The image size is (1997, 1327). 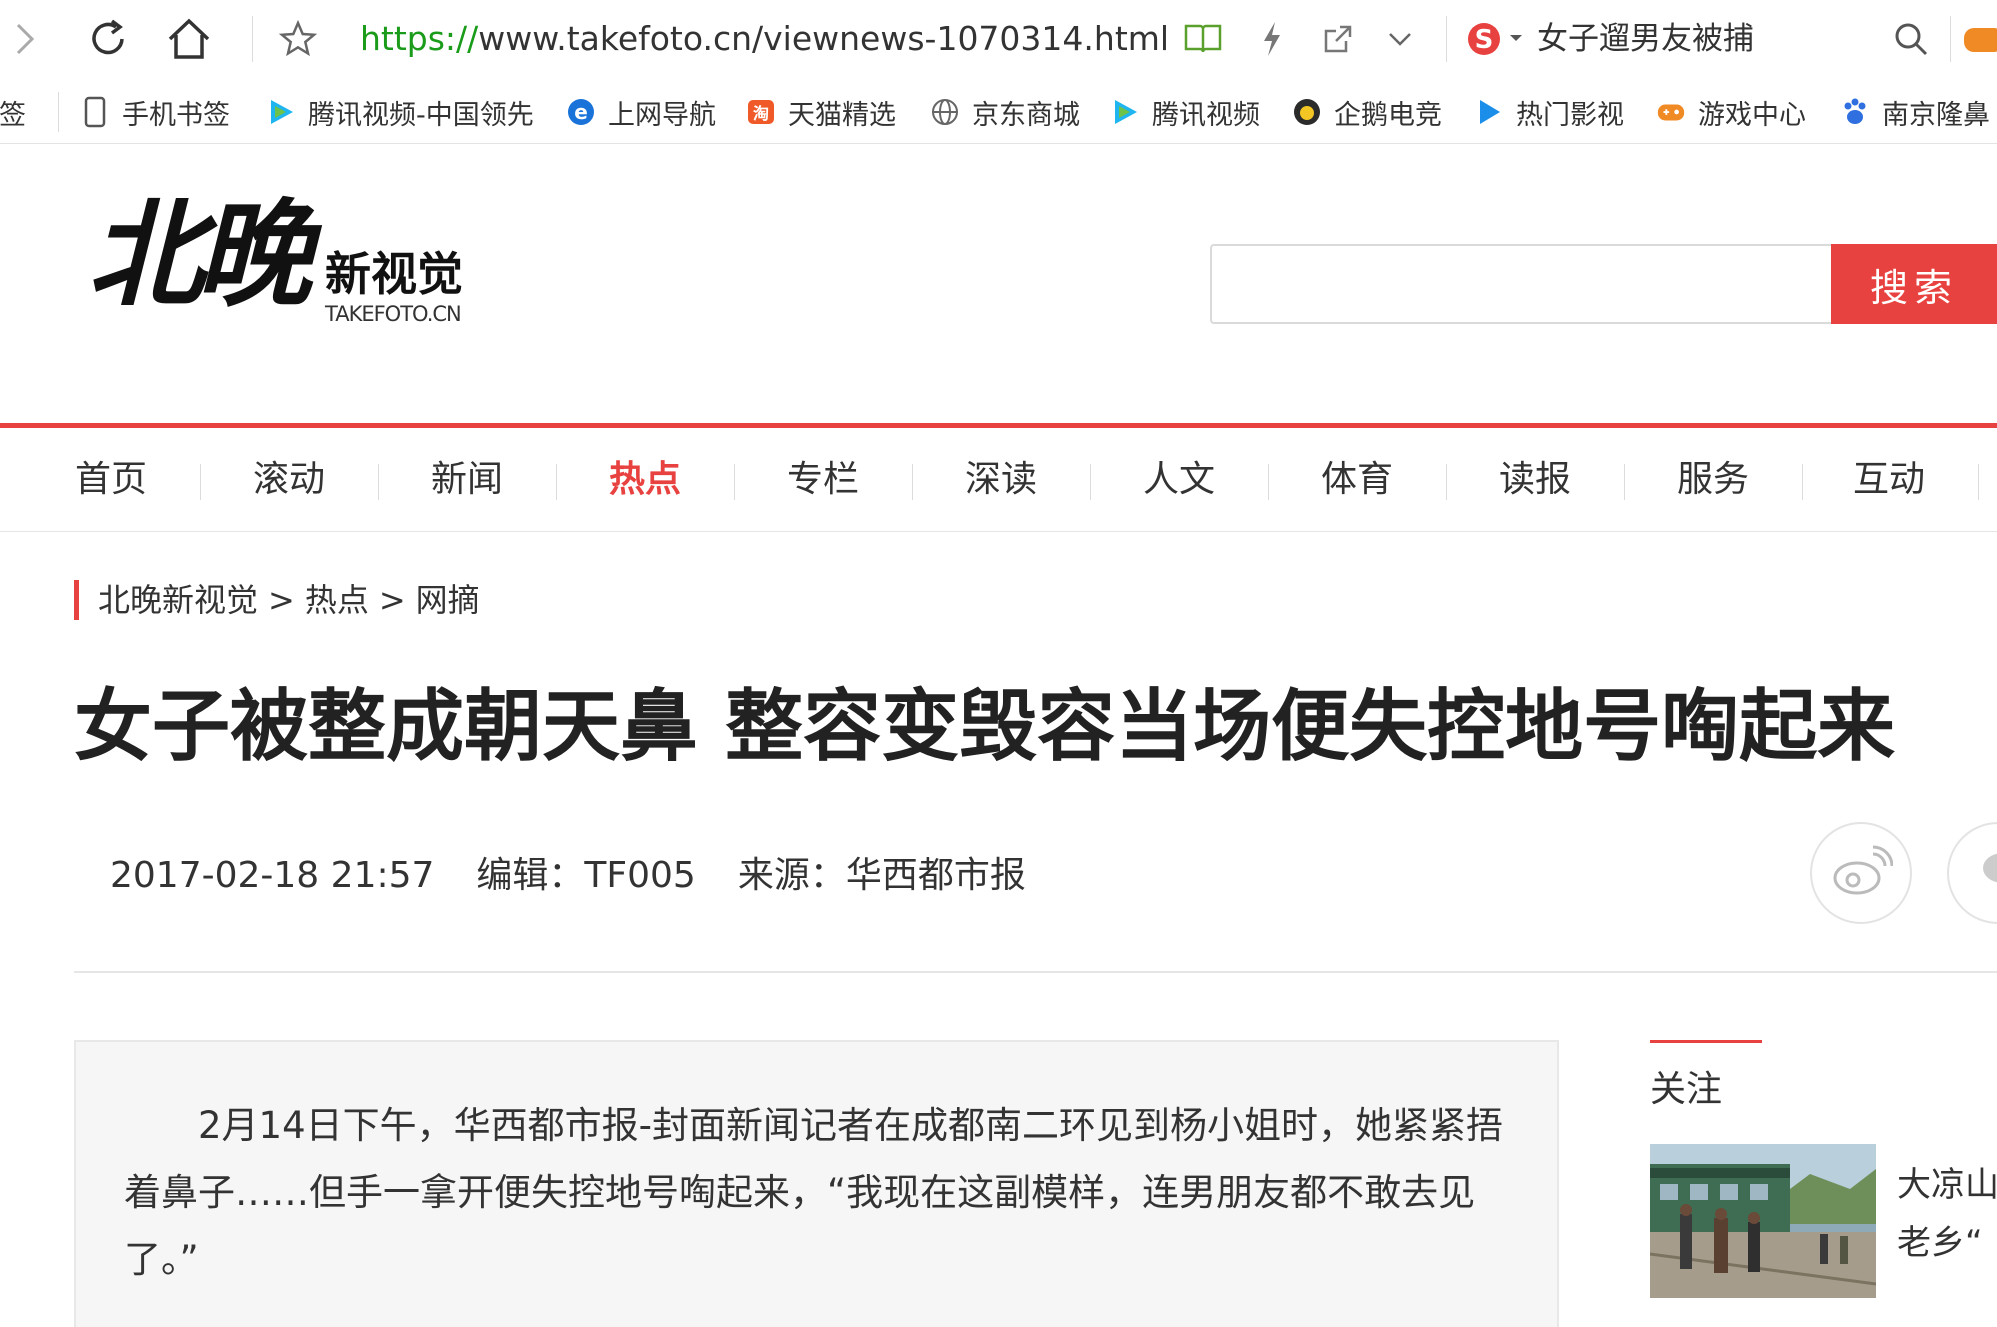 What do you see at coordinates (1713, 480) in the screenshot?
I see `nav-item-service: 服务` at bounding box center [1713, 480].